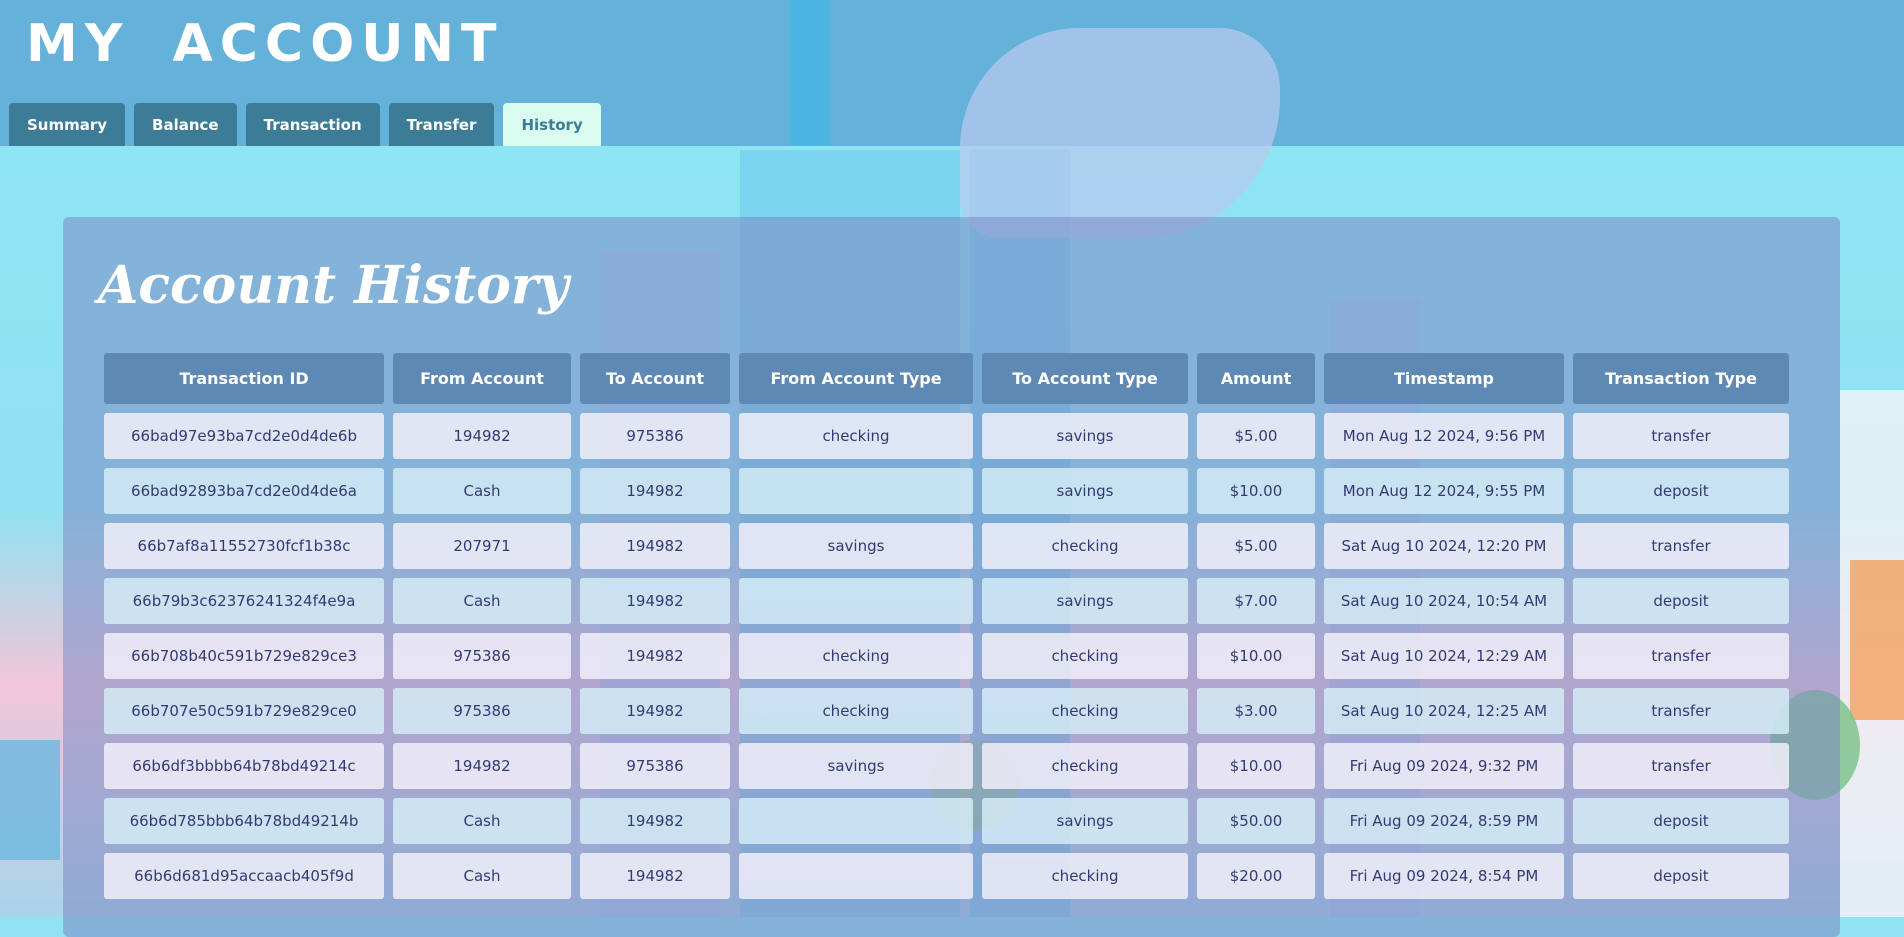 The image size is (1904, 937). I want to click on app-title: MY ACCOUNT, so click(265, 44).